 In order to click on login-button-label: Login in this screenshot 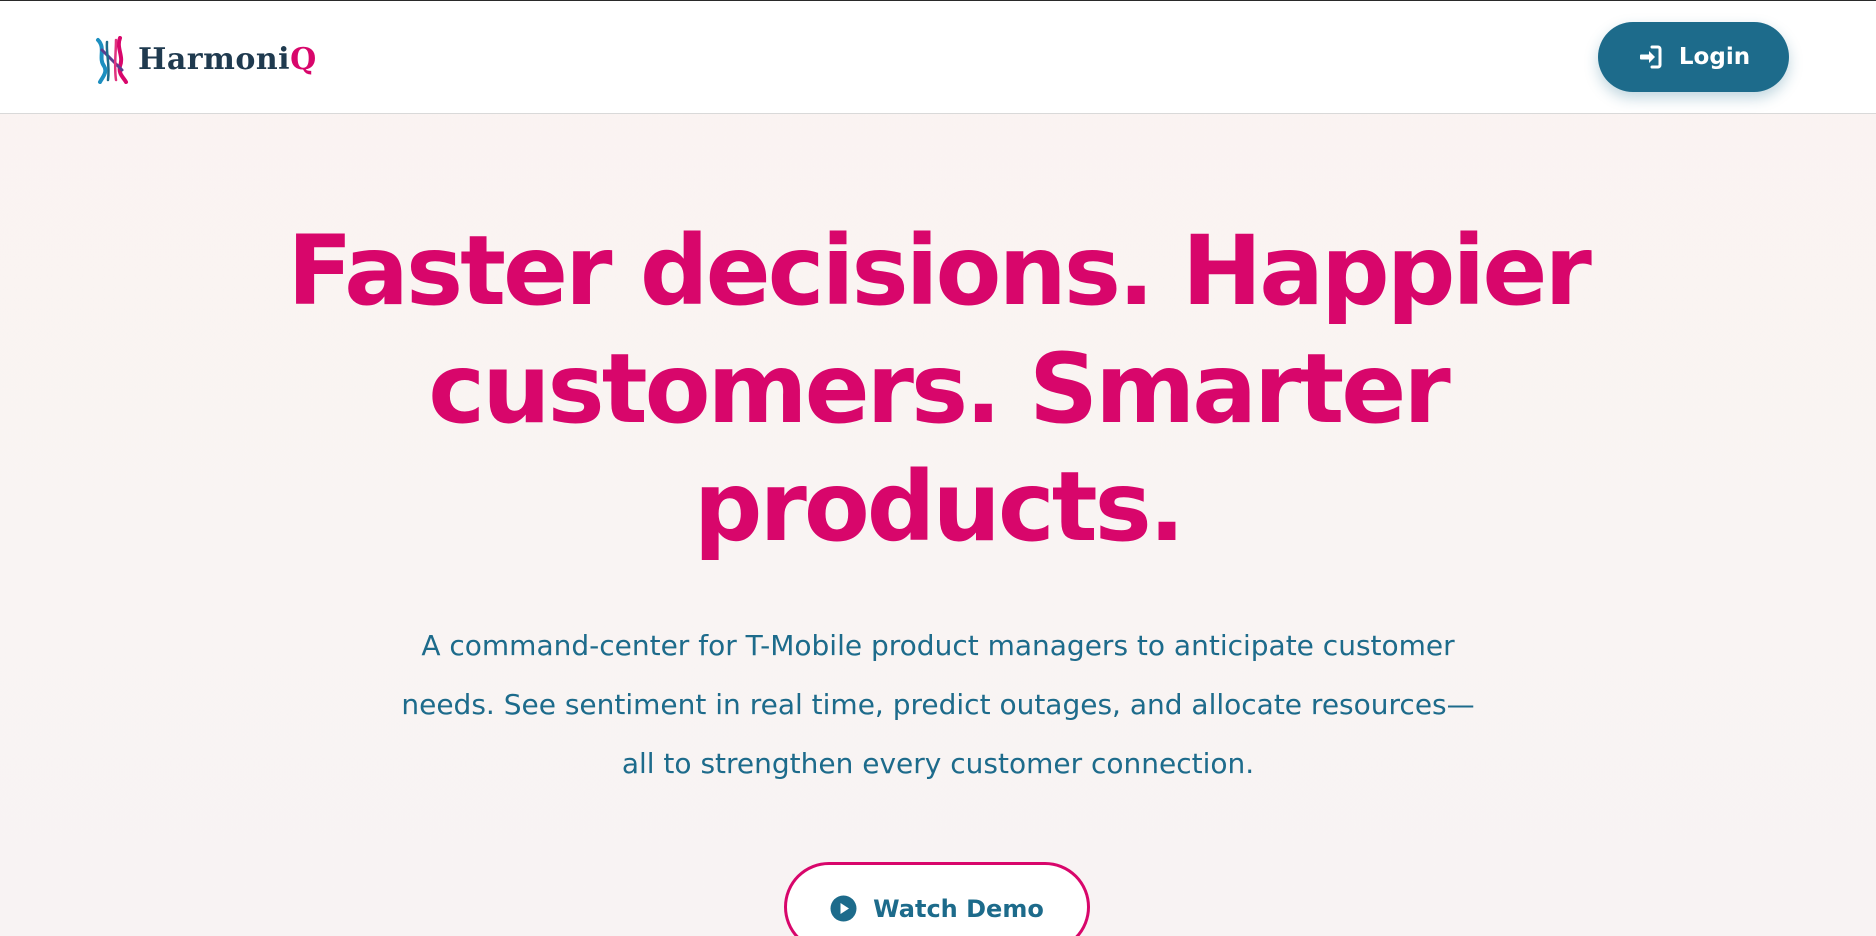, I will do `click(1714, 57)`.